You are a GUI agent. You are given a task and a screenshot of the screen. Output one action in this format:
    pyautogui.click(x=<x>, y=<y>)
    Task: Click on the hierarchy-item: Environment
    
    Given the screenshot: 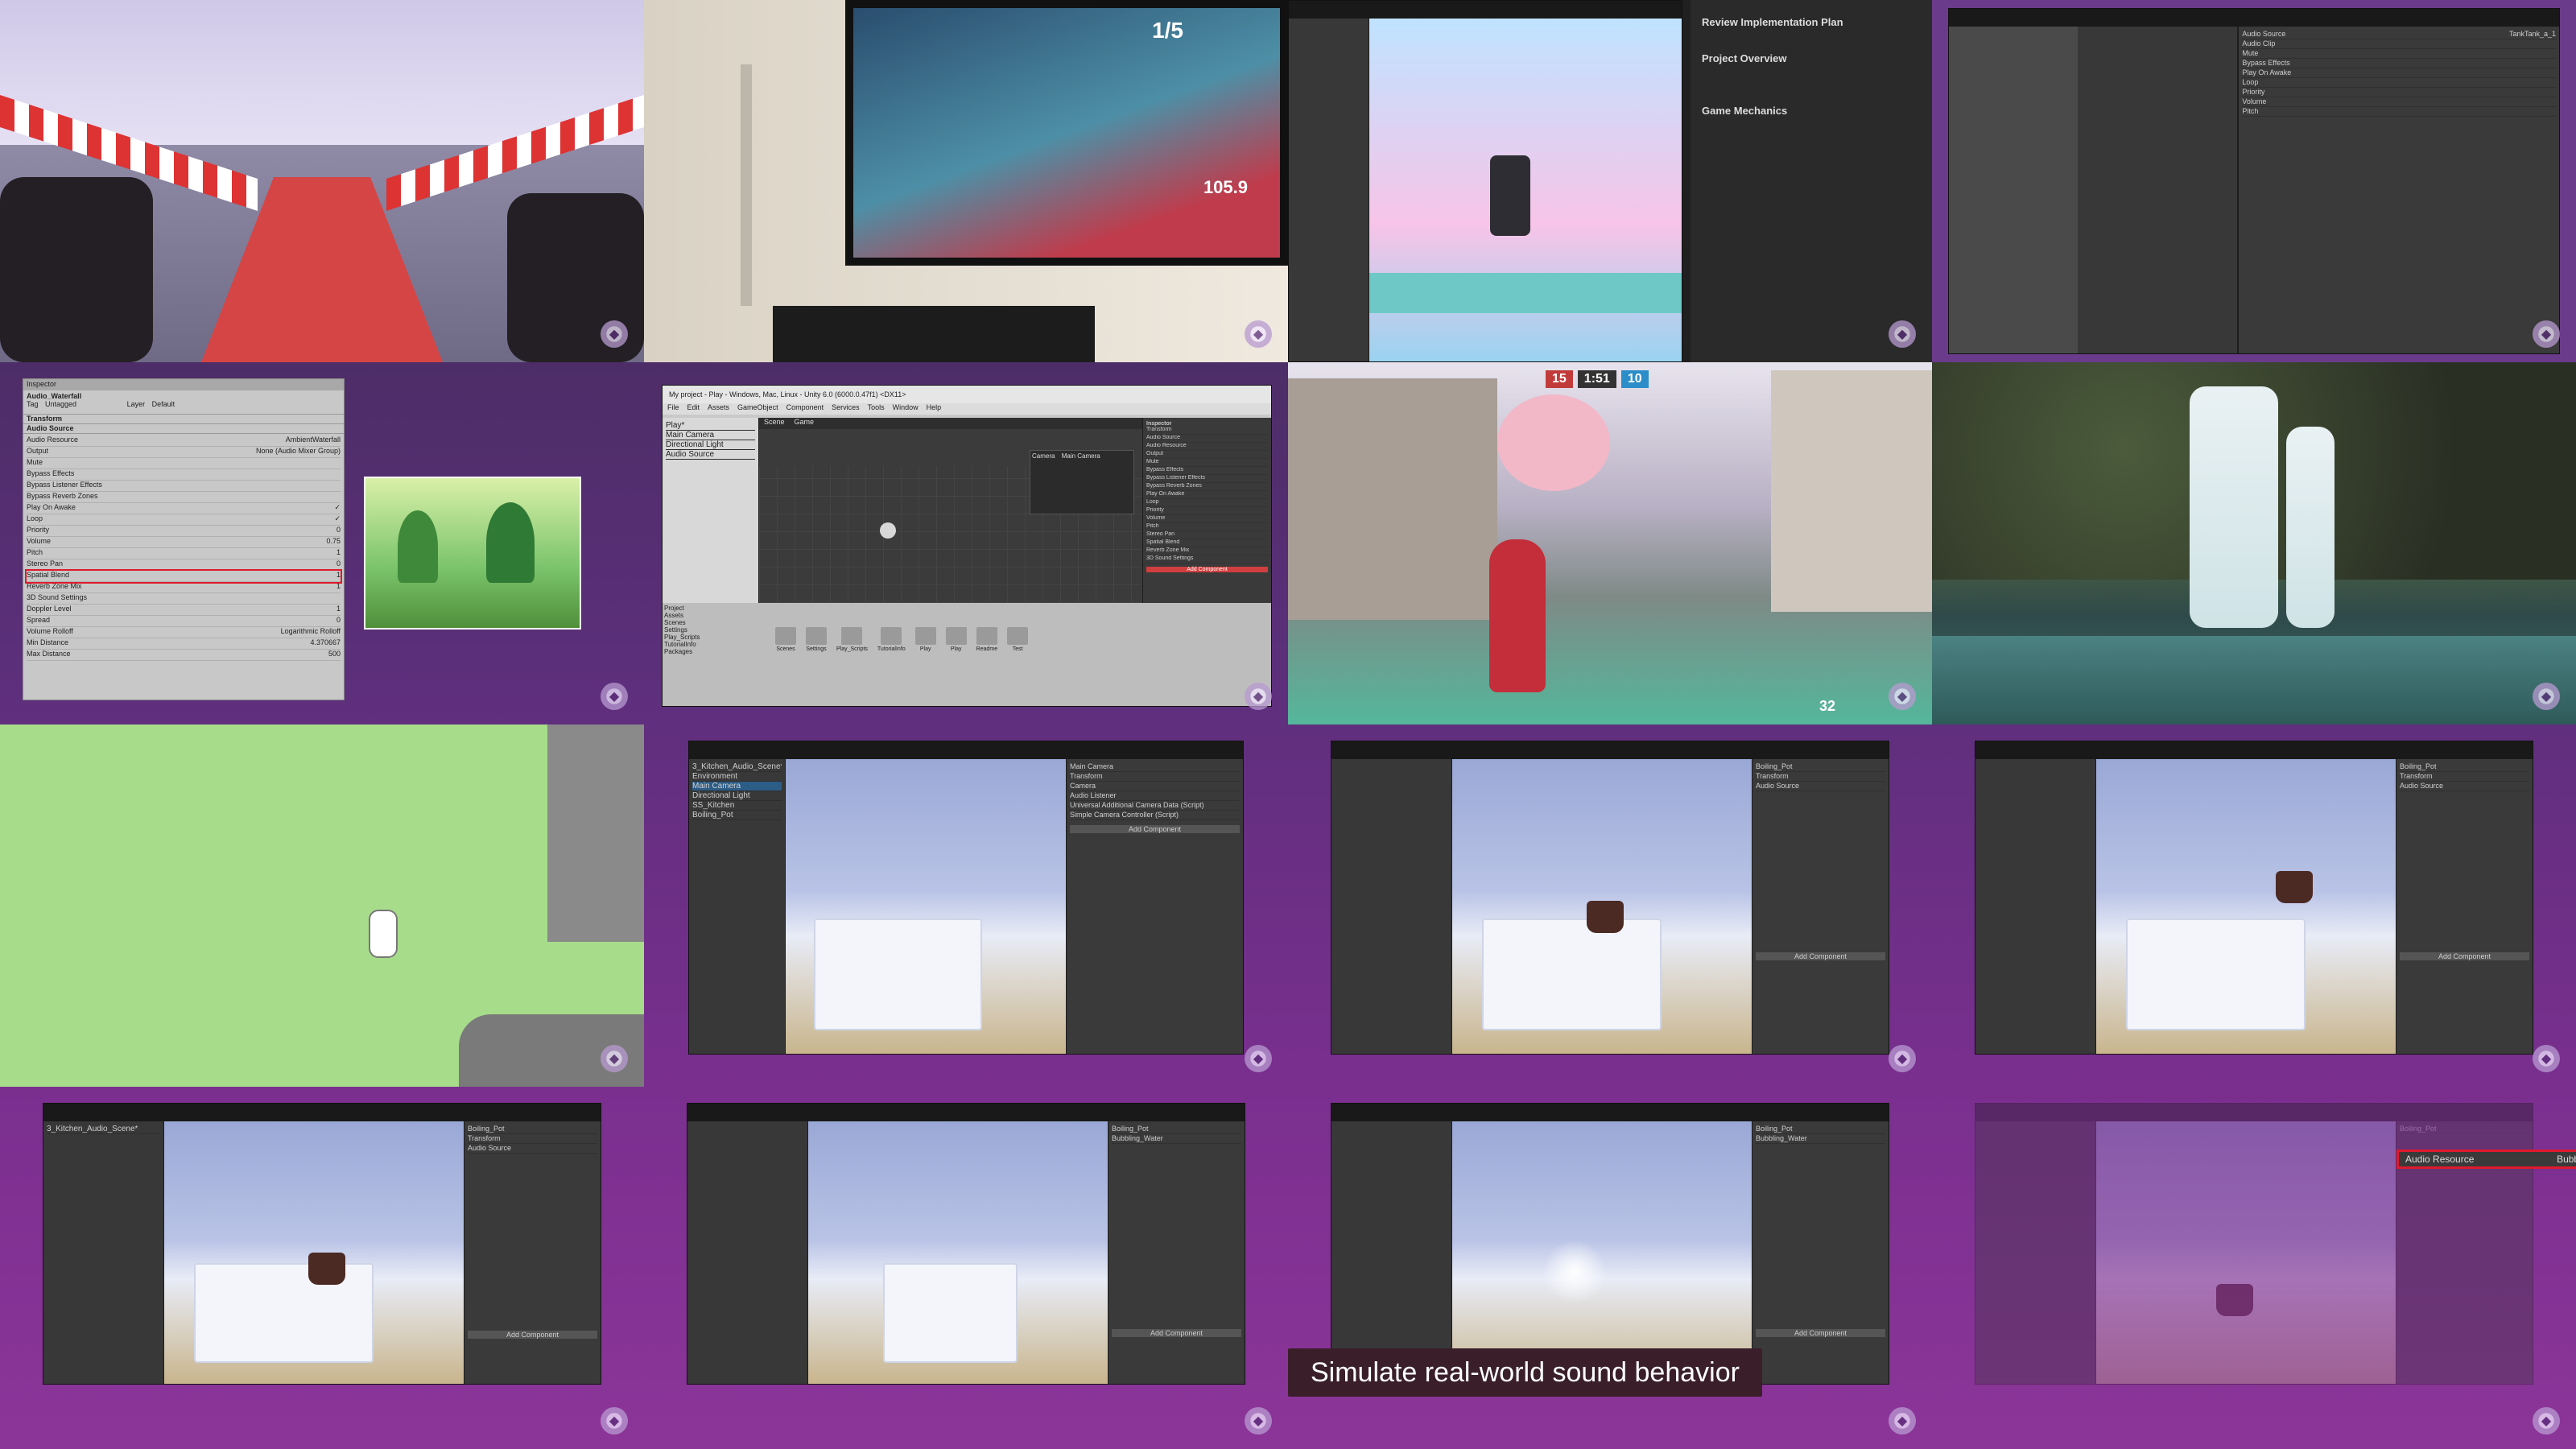 What is the action you would take?
    pyautogui.click(x=737, y=777)
    